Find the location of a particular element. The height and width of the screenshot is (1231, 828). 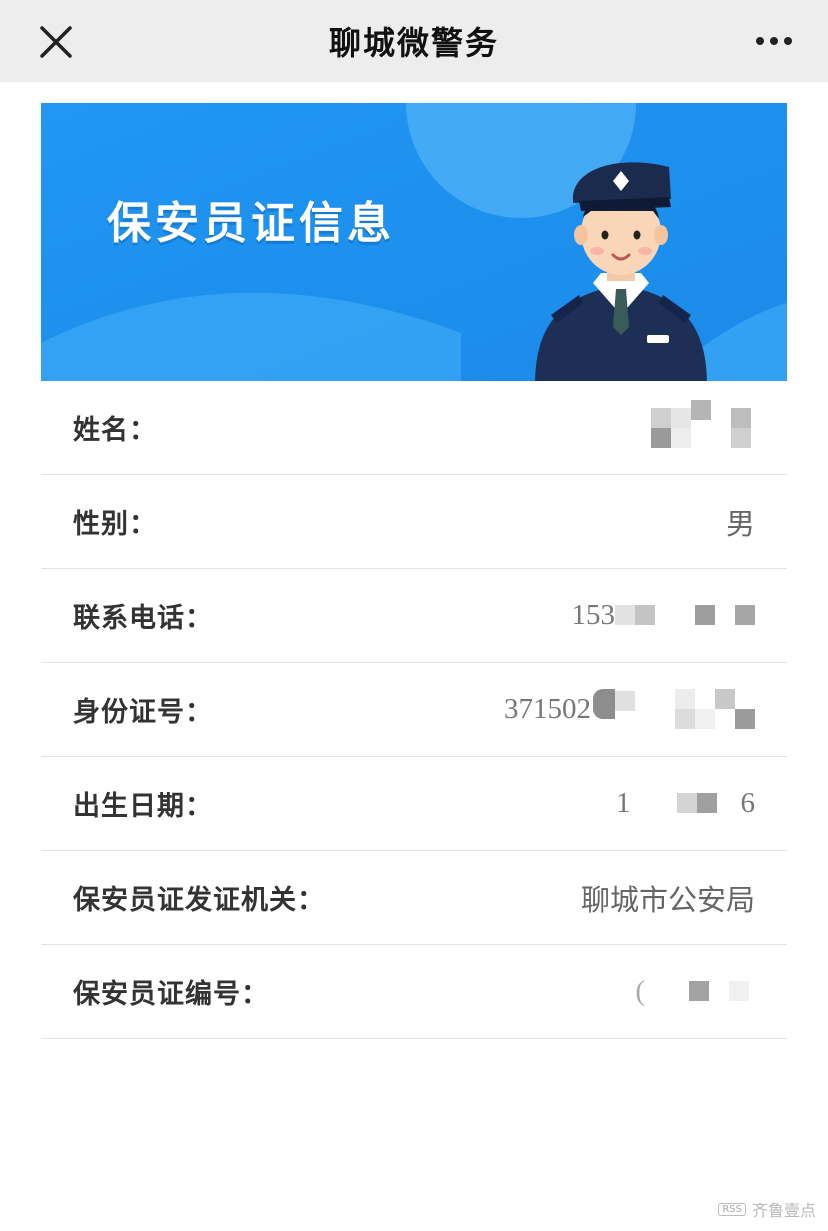

field-label: 性别： is located at coordinates (115, 524).